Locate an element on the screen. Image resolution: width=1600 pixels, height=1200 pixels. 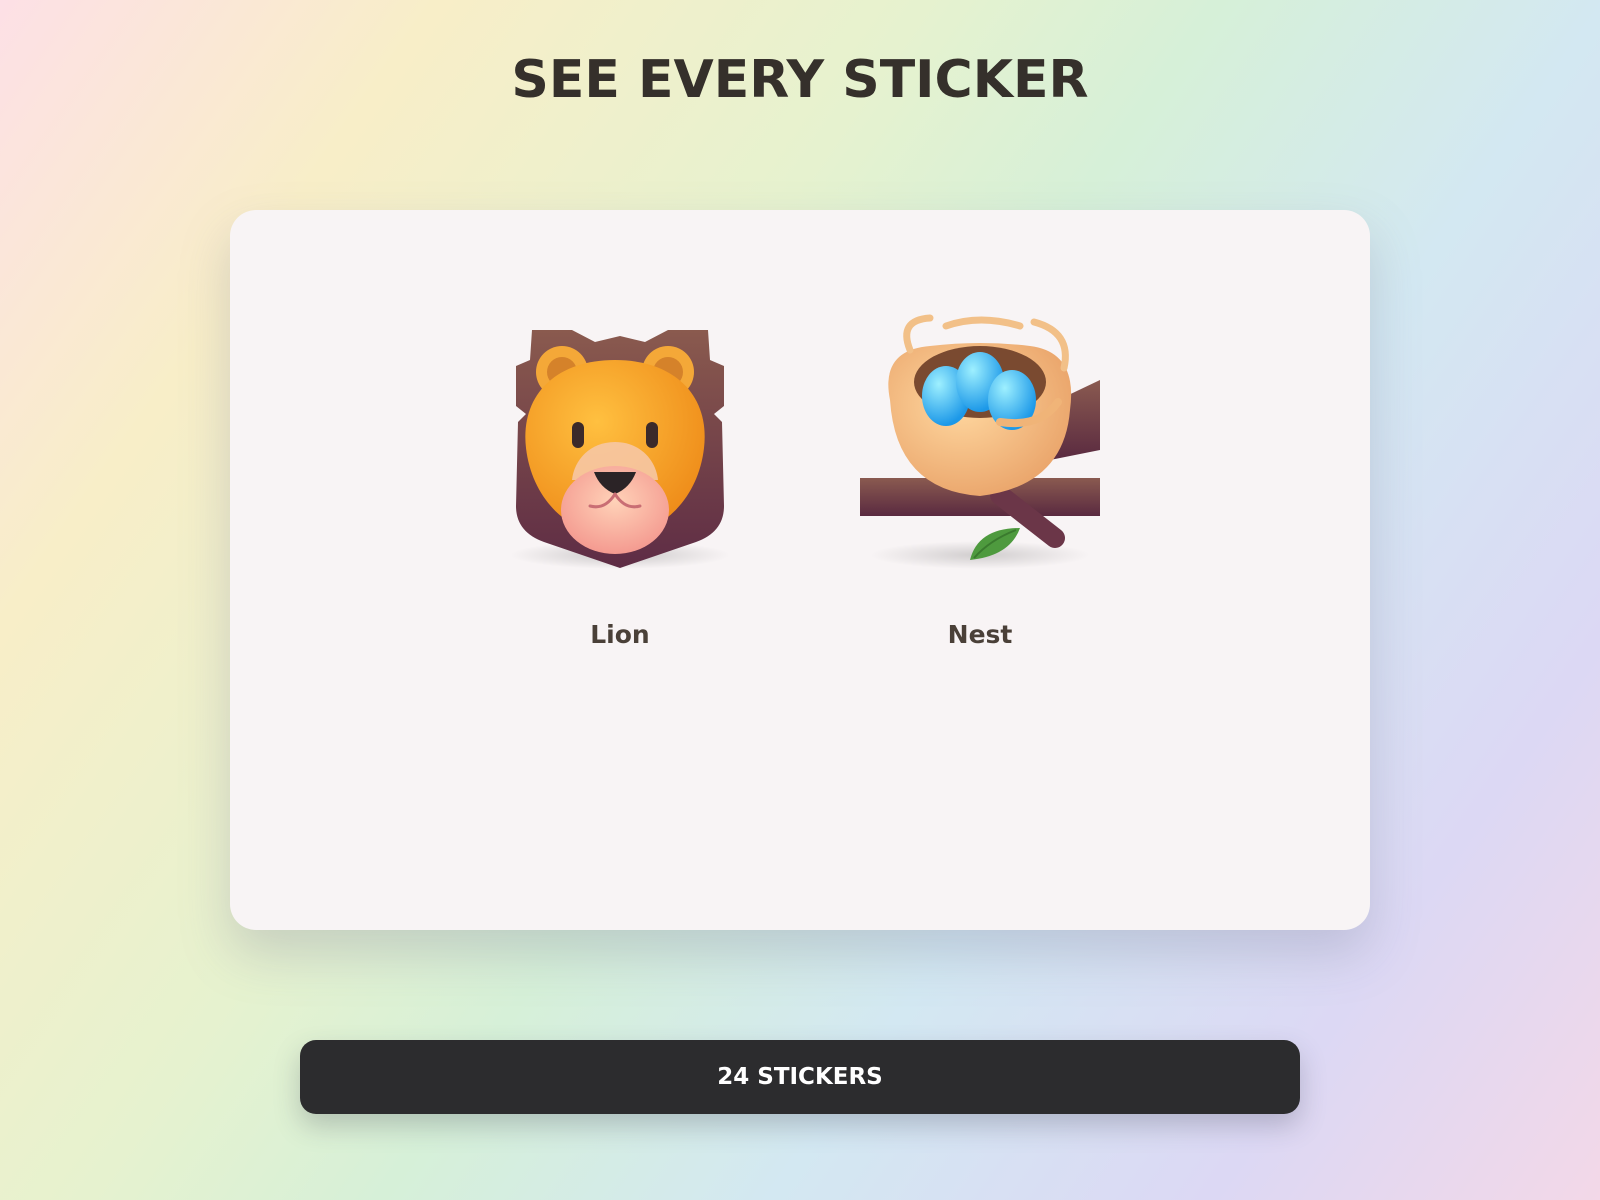
page-title: SEE EVERY STICKER is located at coordinates (800, 80).